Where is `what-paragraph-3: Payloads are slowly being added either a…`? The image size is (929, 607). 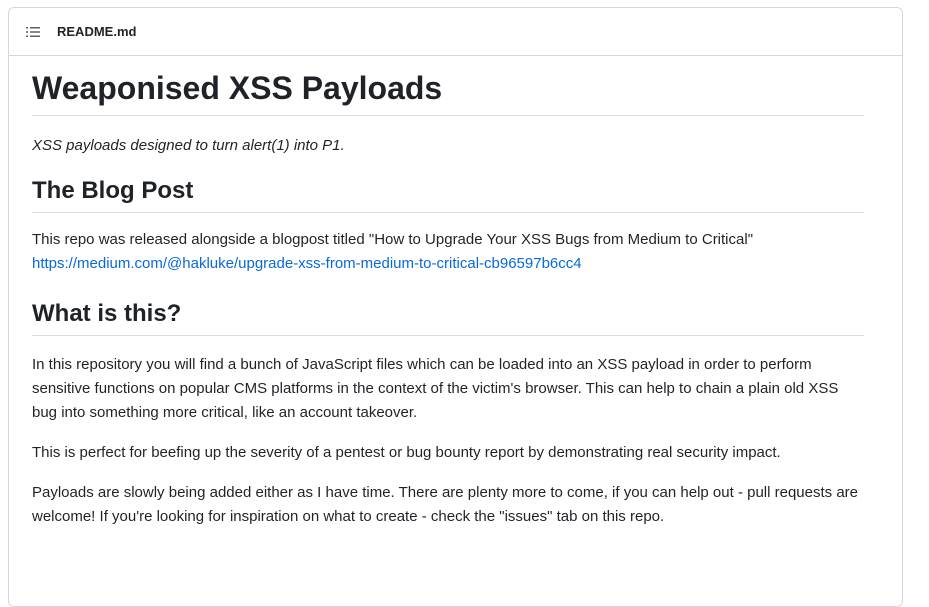
what-paragraph-3: Payloads are slowly being added either a… is located at coordinates (445, 504).